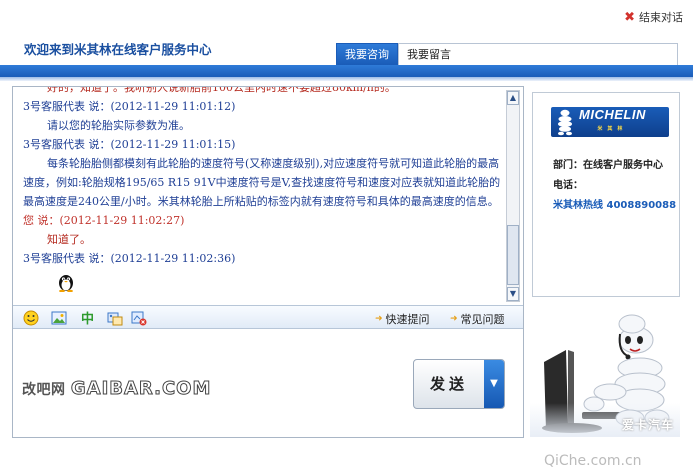 This screenshot has width=693, height=469. I want to click on message-header-agent: 3号客服代表 说：(2012-11-29 11:01:12), so click(129, 106).